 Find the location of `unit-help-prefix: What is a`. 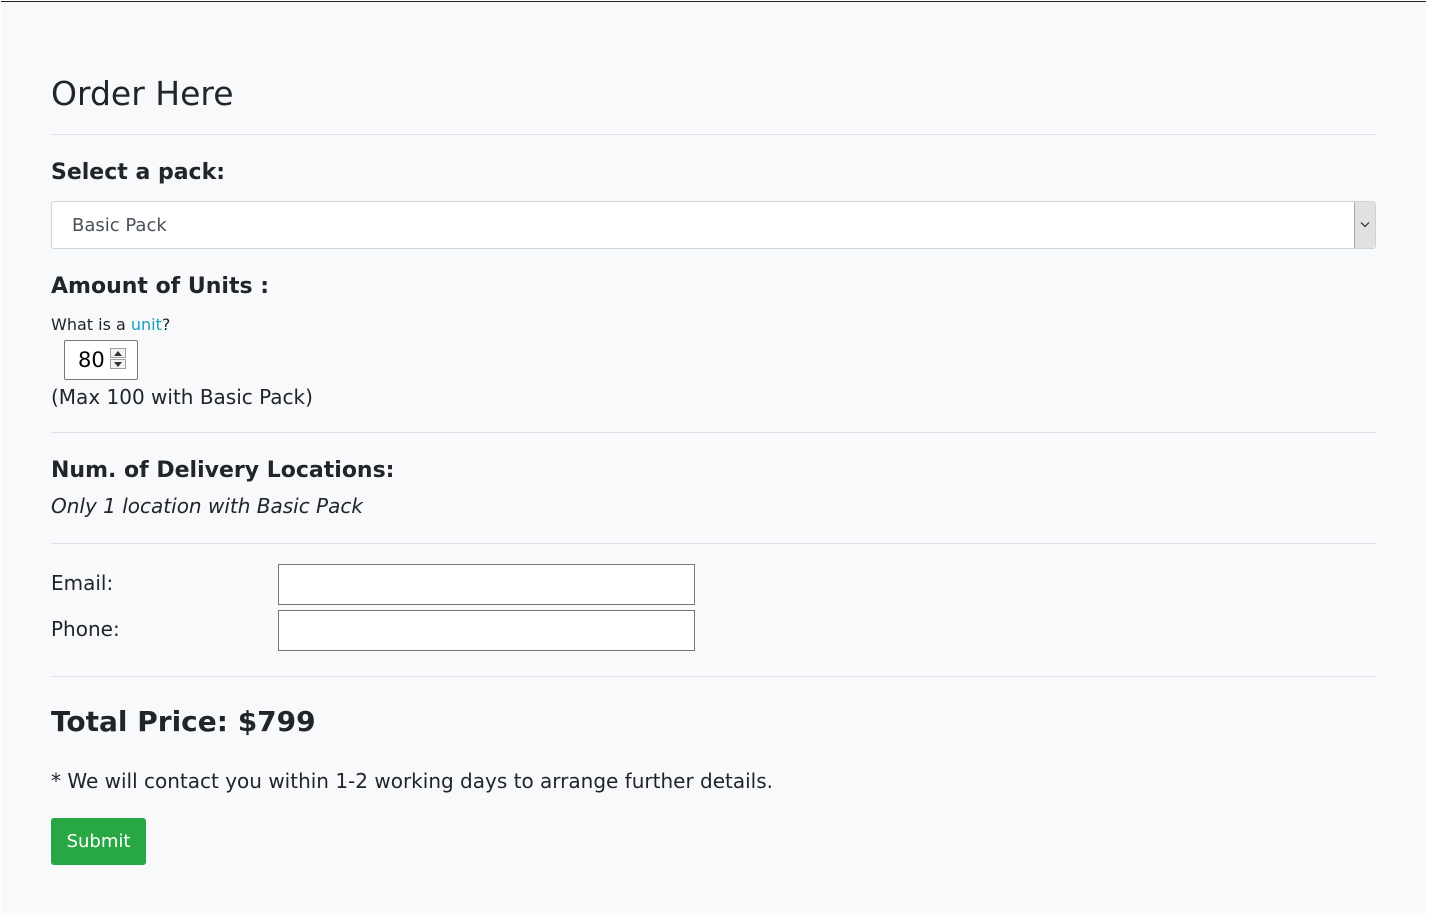

unit-help-prefix: What is a is located at coordinates (91, 324).